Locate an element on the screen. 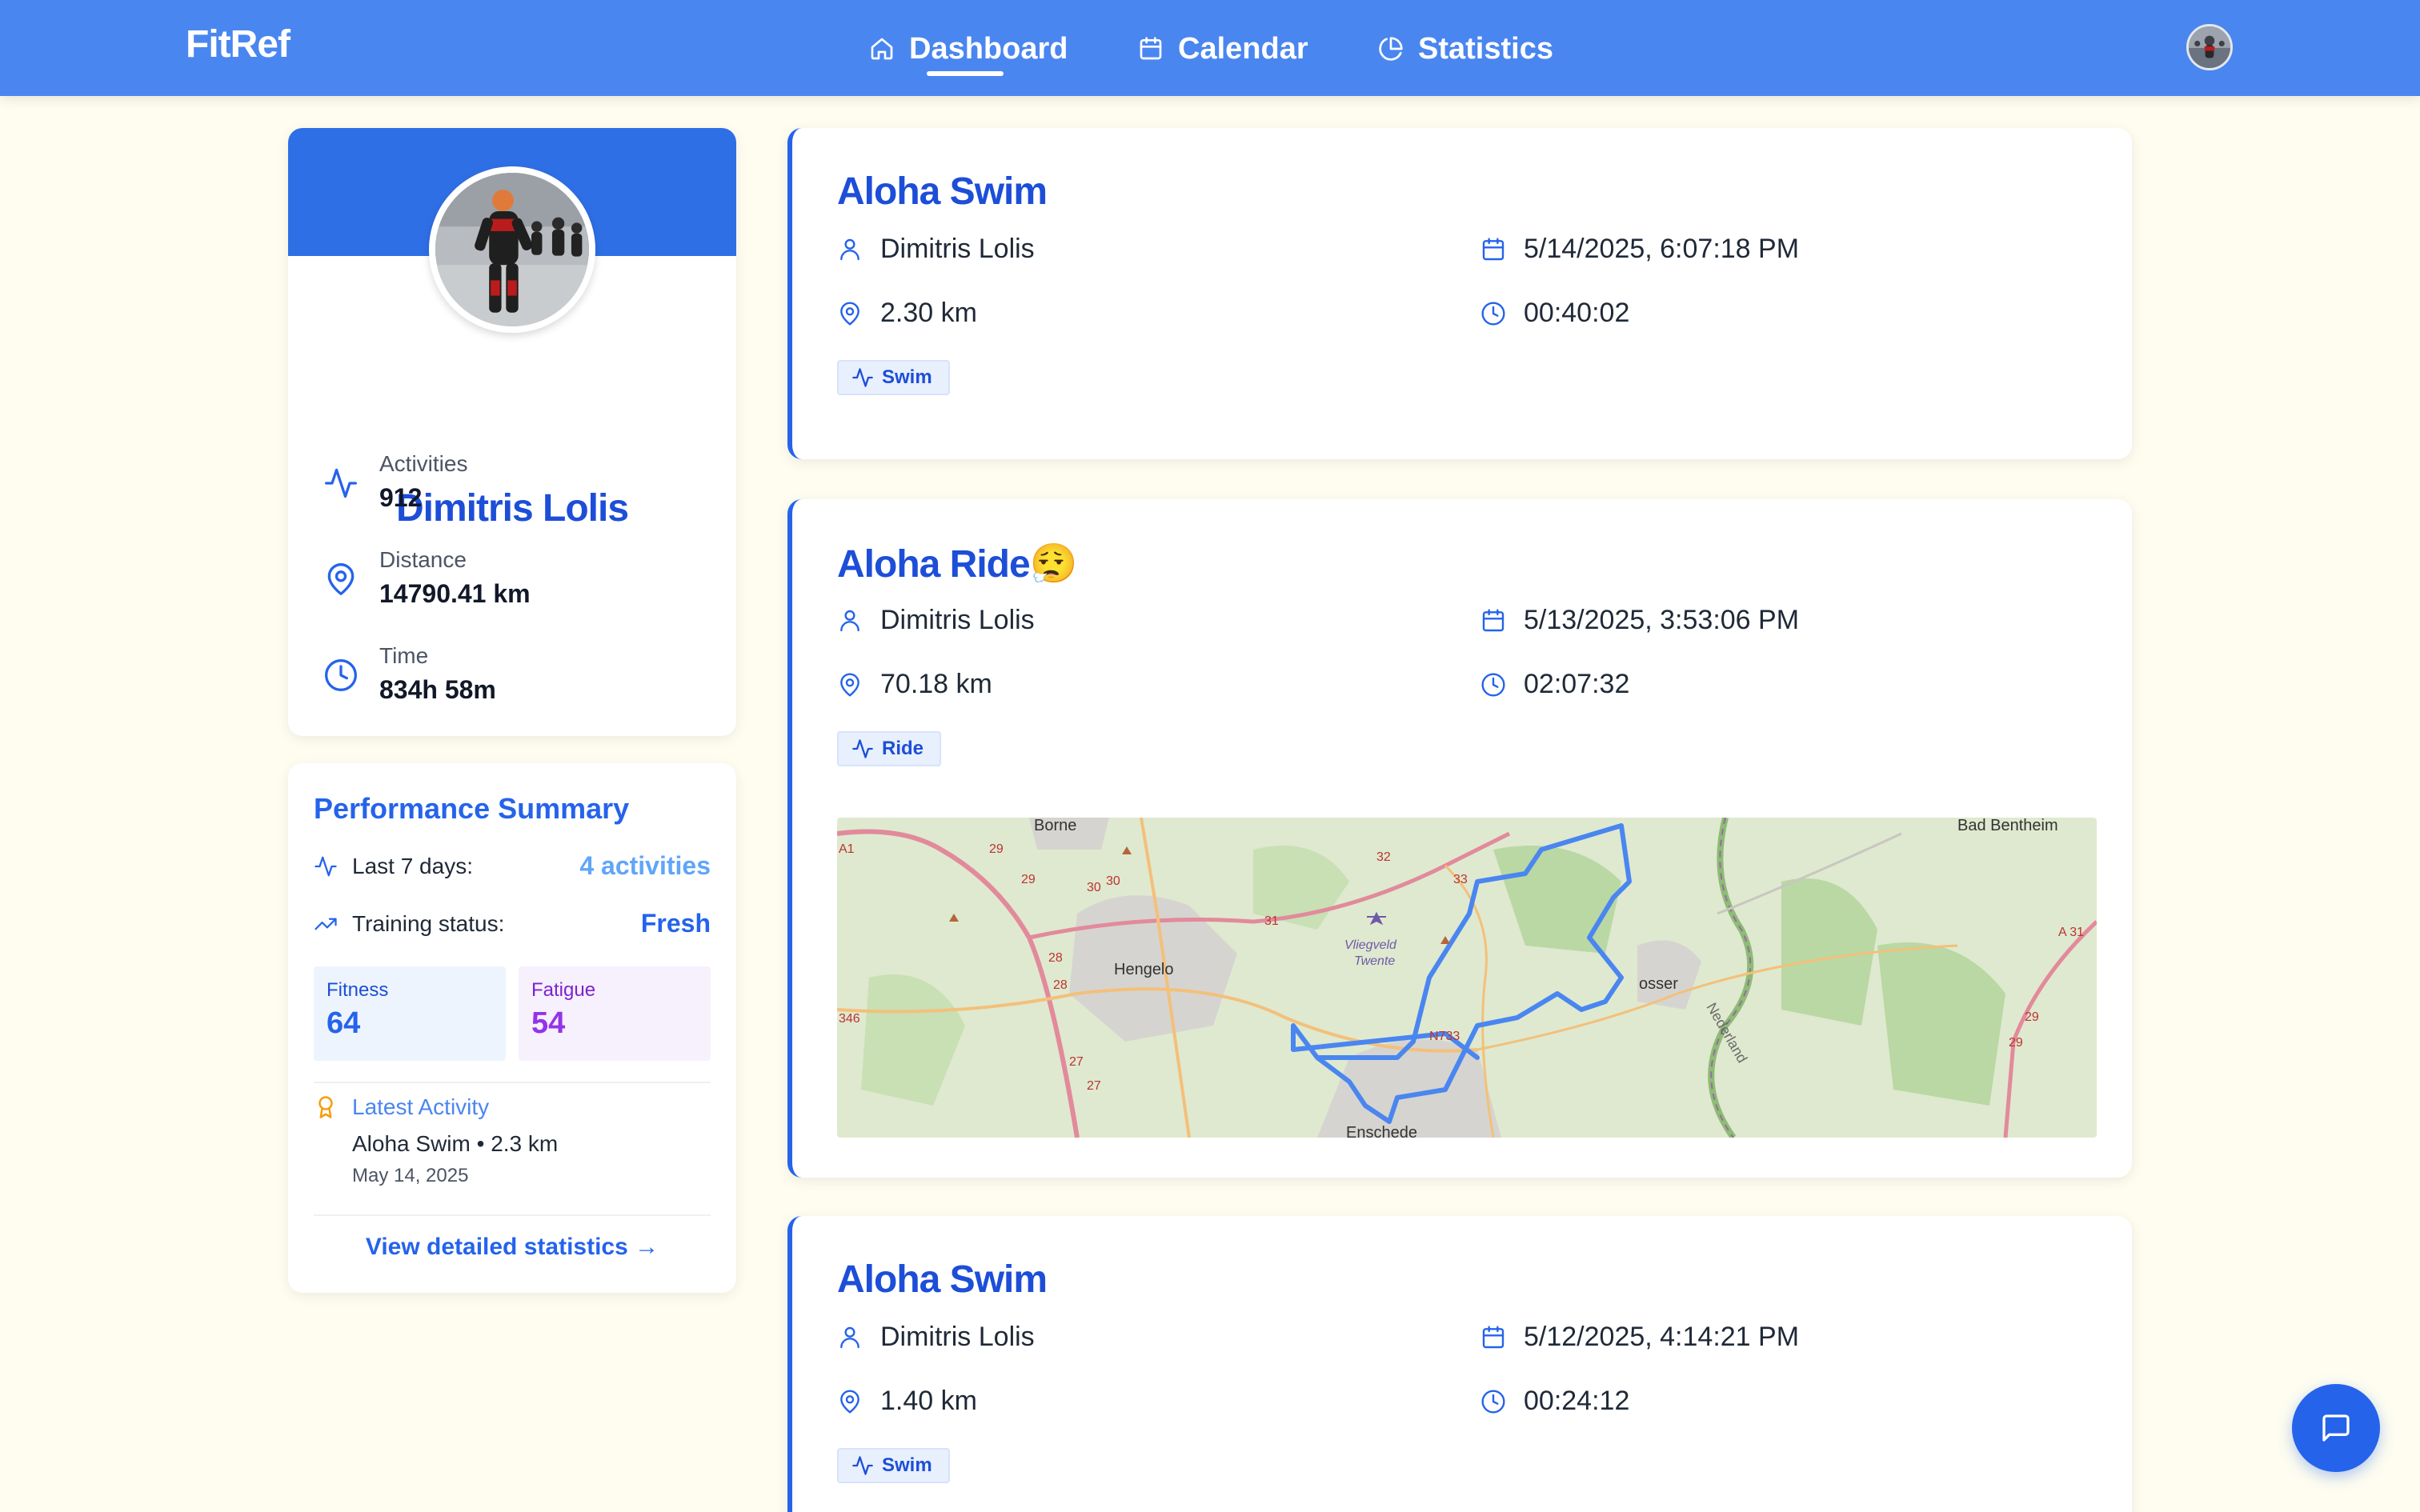 The height and width of the screenshot is (1512, 2420). latest-activity-date: May 14, 2025 is located at coordinates (410, 1175).